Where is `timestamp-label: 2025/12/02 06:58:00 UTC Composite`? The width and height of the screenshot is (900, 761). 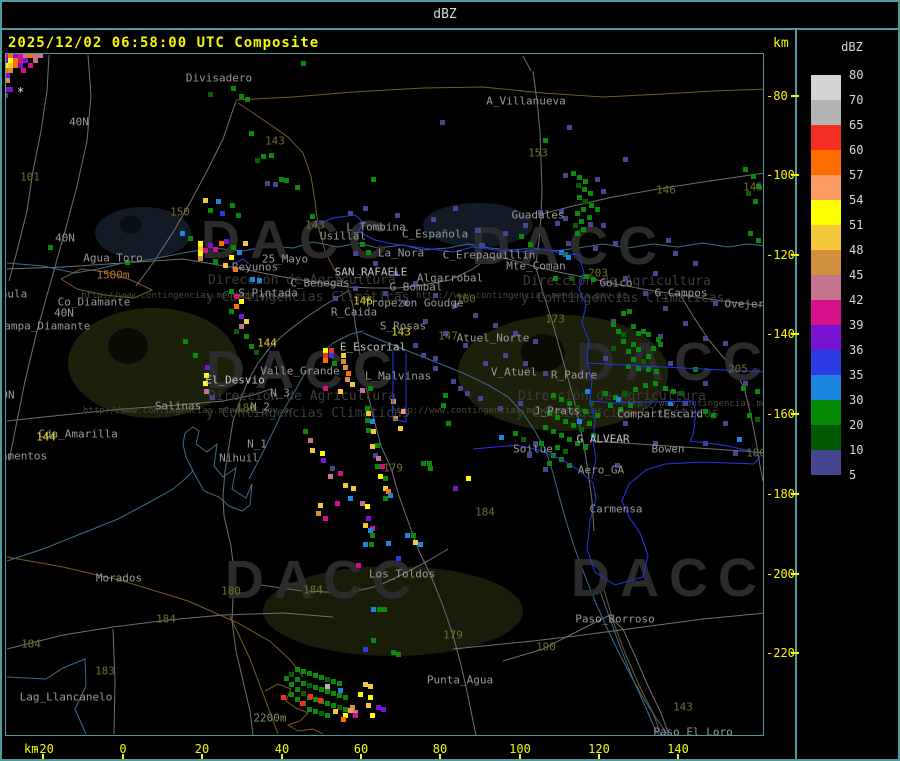 timestamp-label: 2025/12/02 06:58:00 UTC Composite is located at coordinates (164, 43).